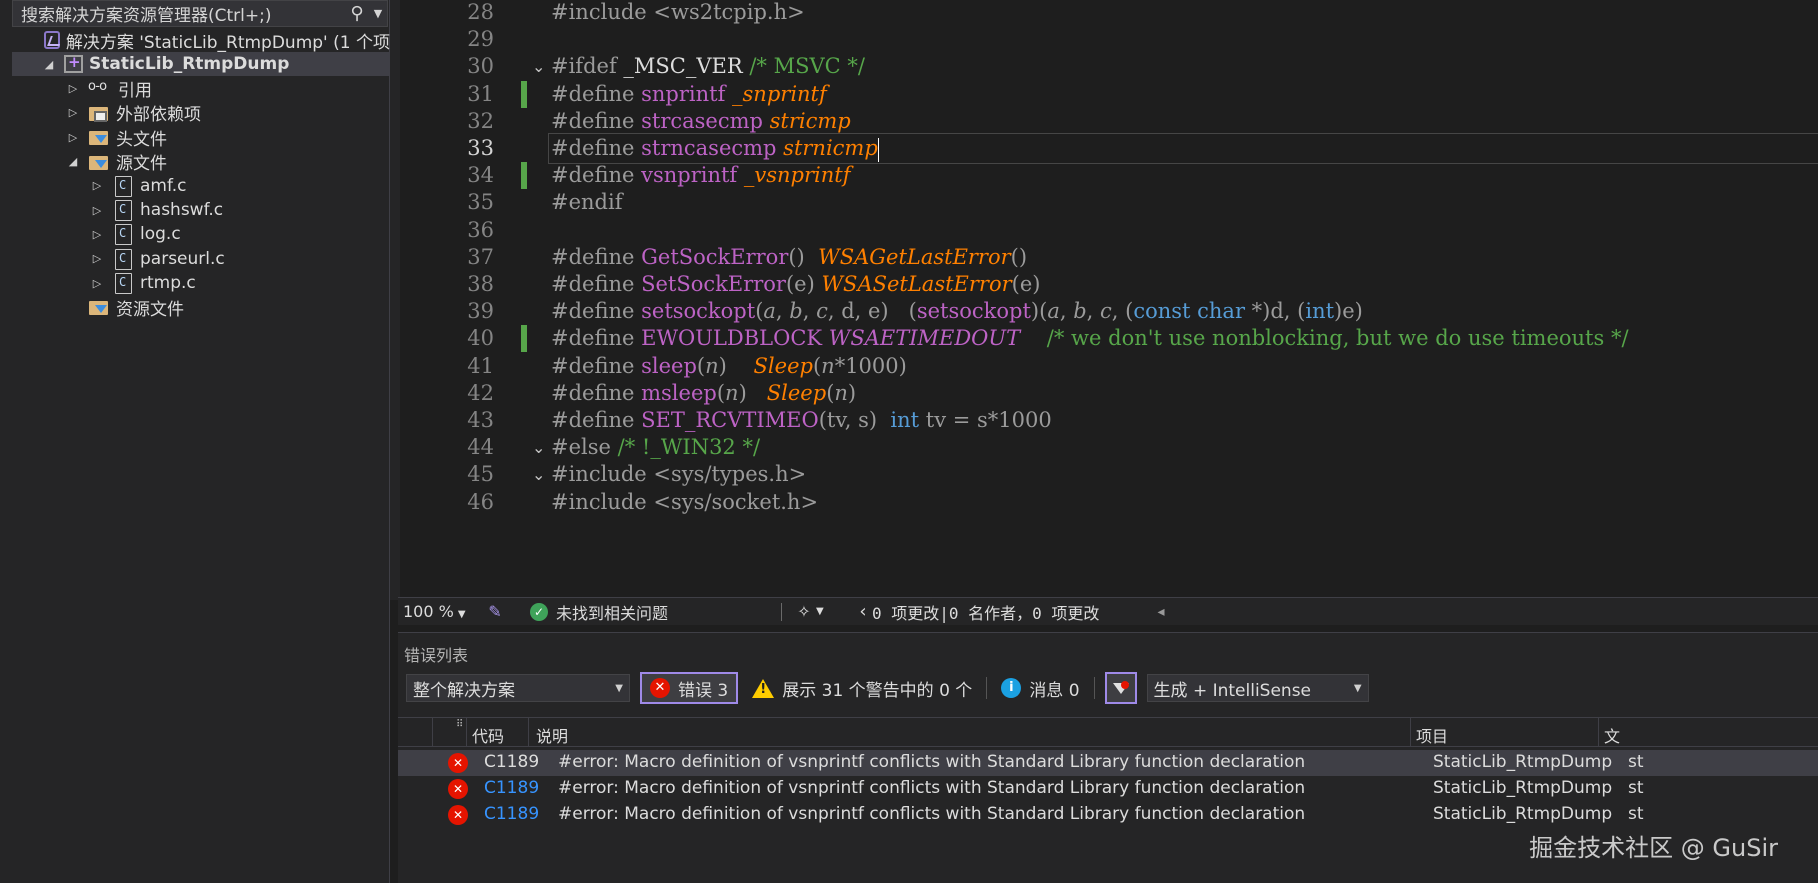  What do you see at coordinates (797, 175) in the screenshot?
I see `code-token: _vsnprintf` at bounding box center [797, 175].